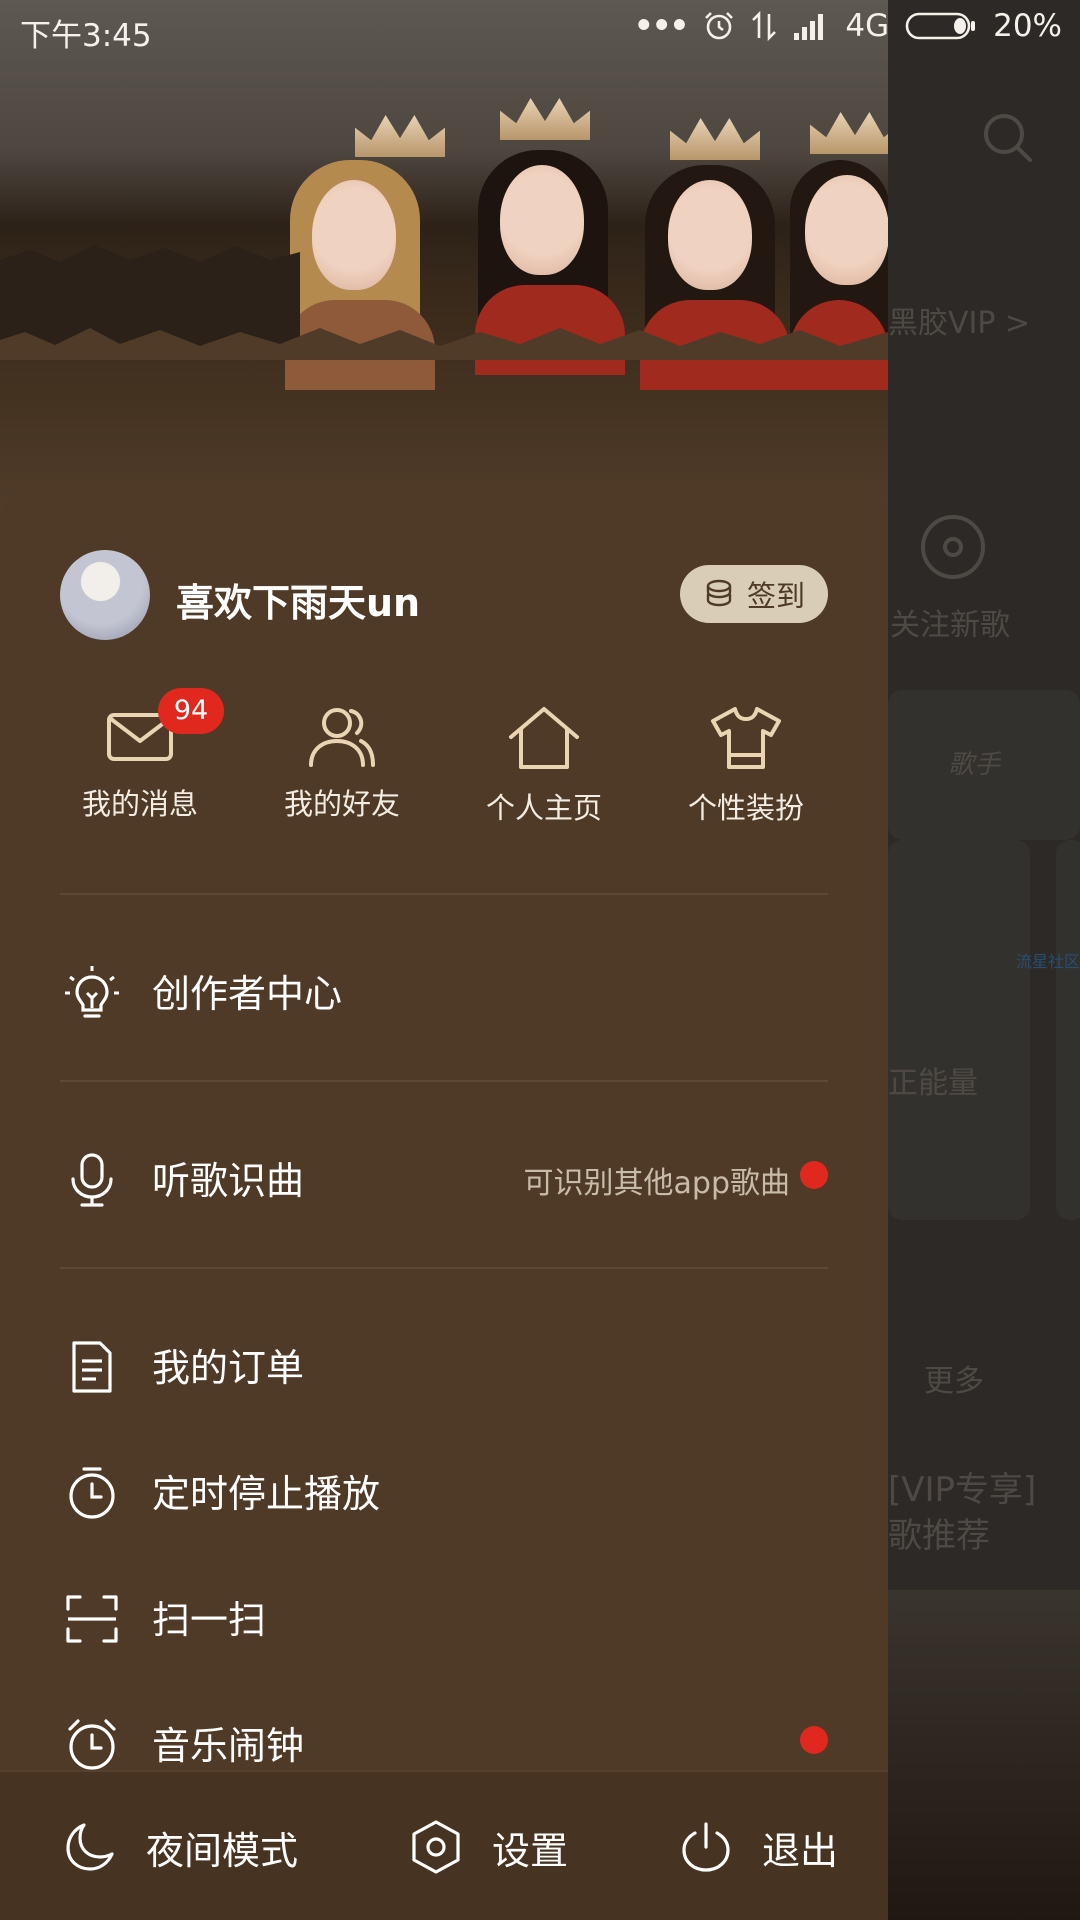  I want to click on menu-item-sleep-timer: 定时停止播放, so click(444, 1488).